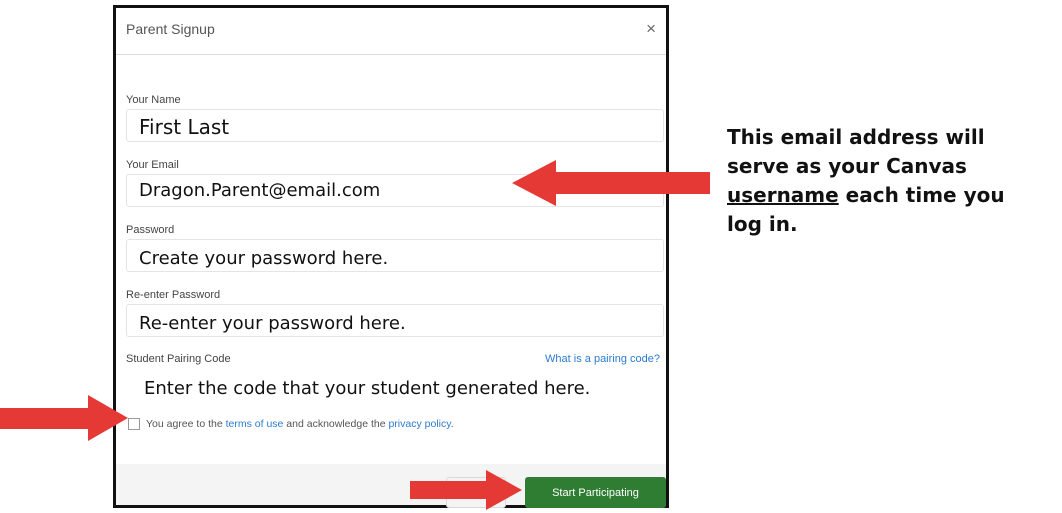  I want to click on agree-suffix: ., so click(452, 424).